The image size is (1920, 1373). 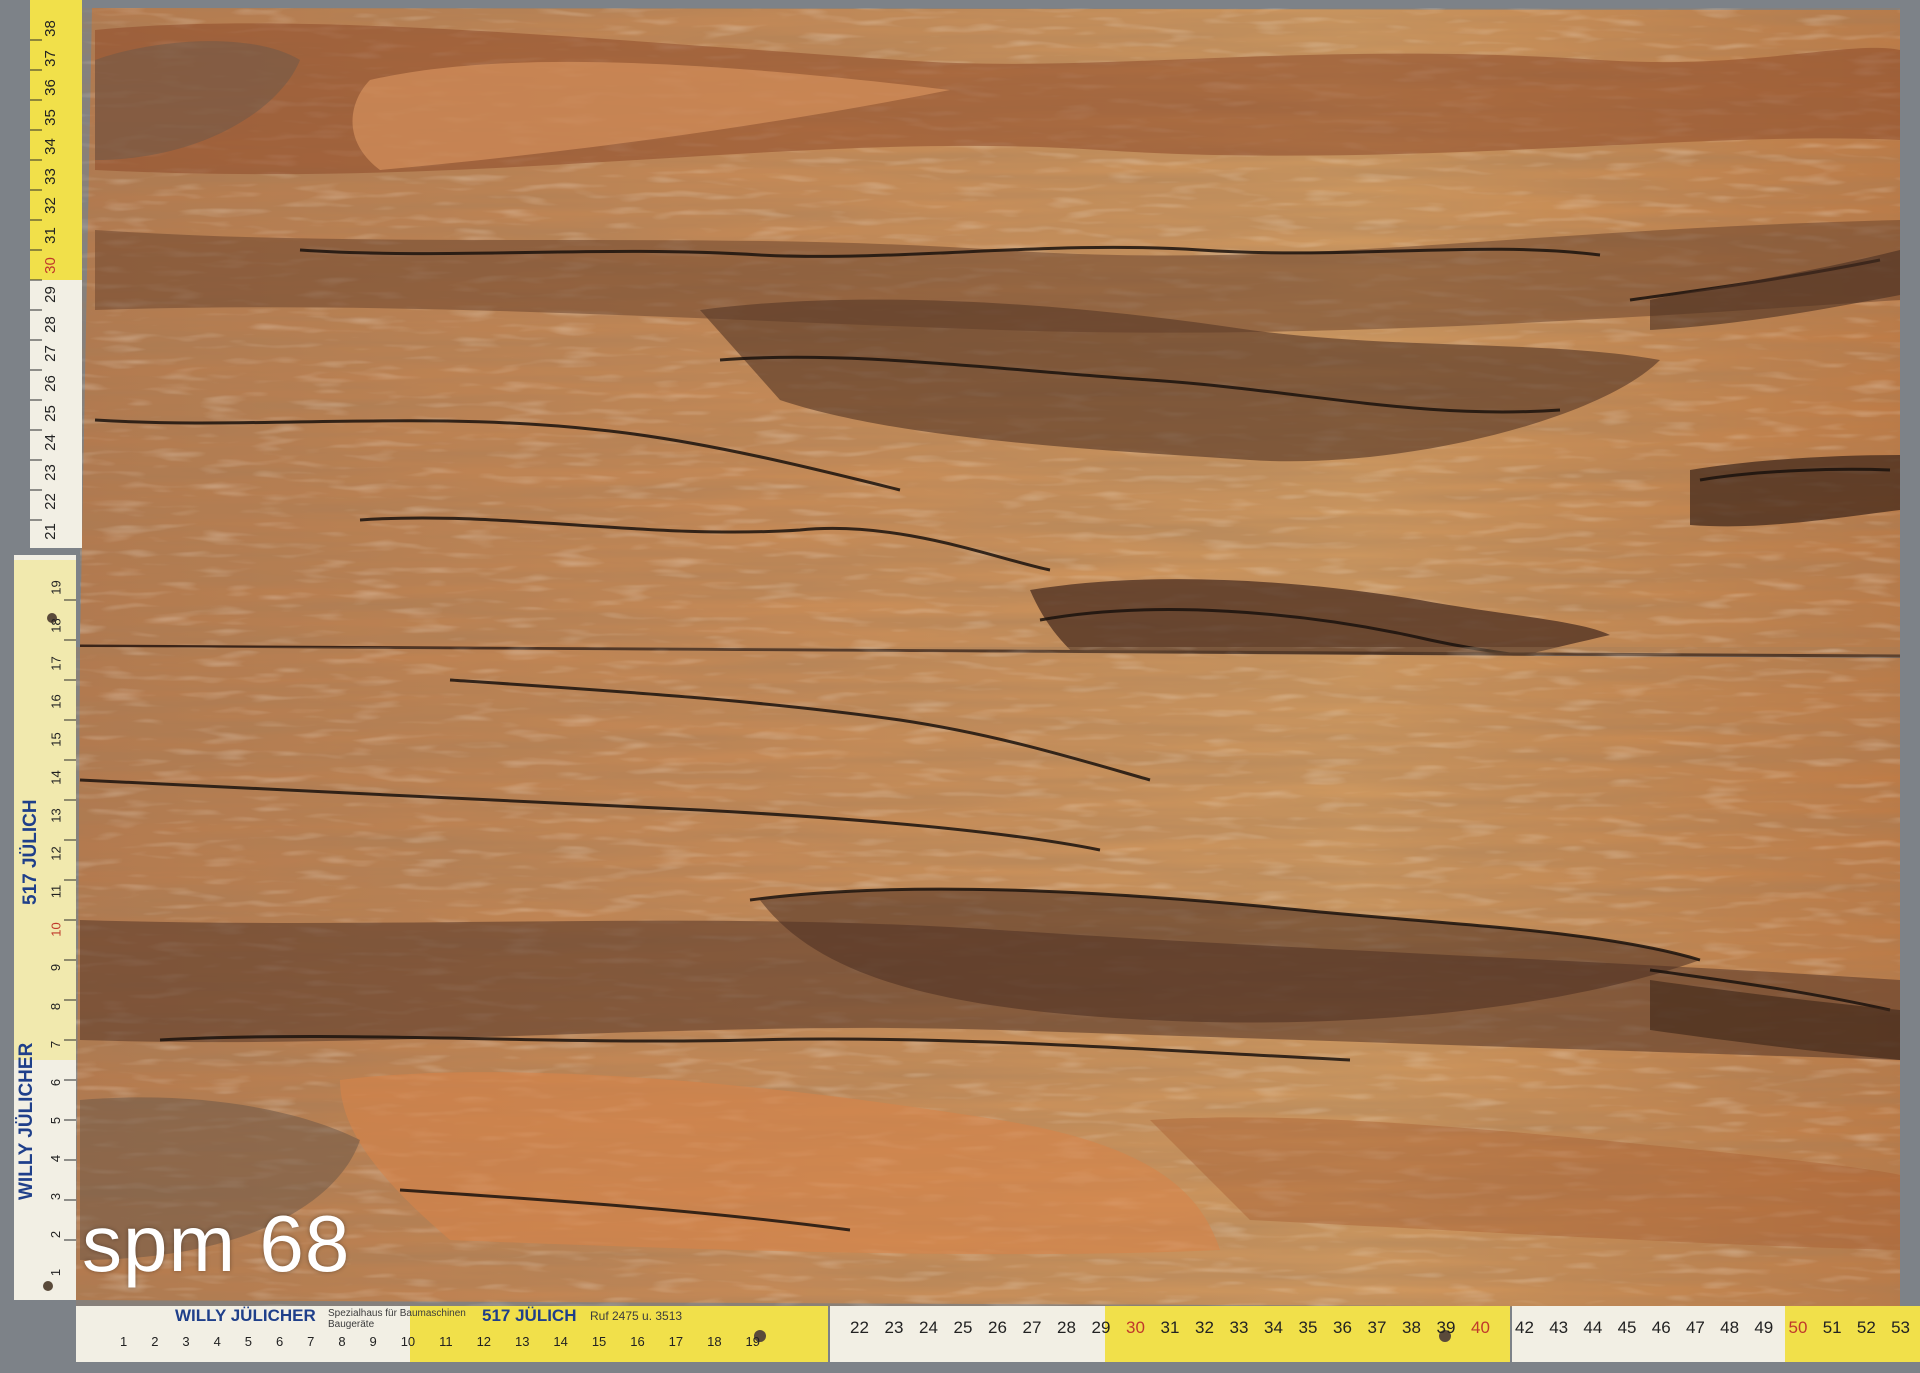 What do you see at coordinates (529, 1315) in the screenshot?
I see `bottom-ruler-phone: 517 JÜLICH` at bounding box center [529, 1315].